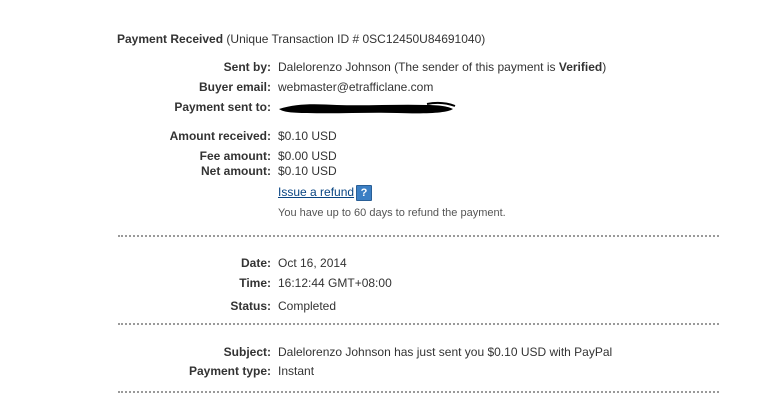 This screenshot has width=776, height=414. I want to click on status-label: Status:, so click(250, 306).